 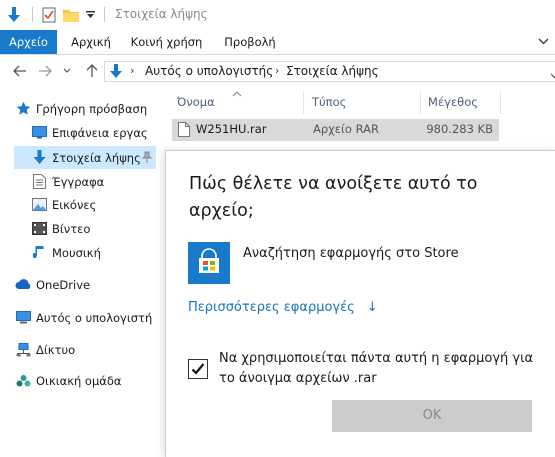 I want to click on sidebar-item-label: Μουσική, so click(x=76, y=252).